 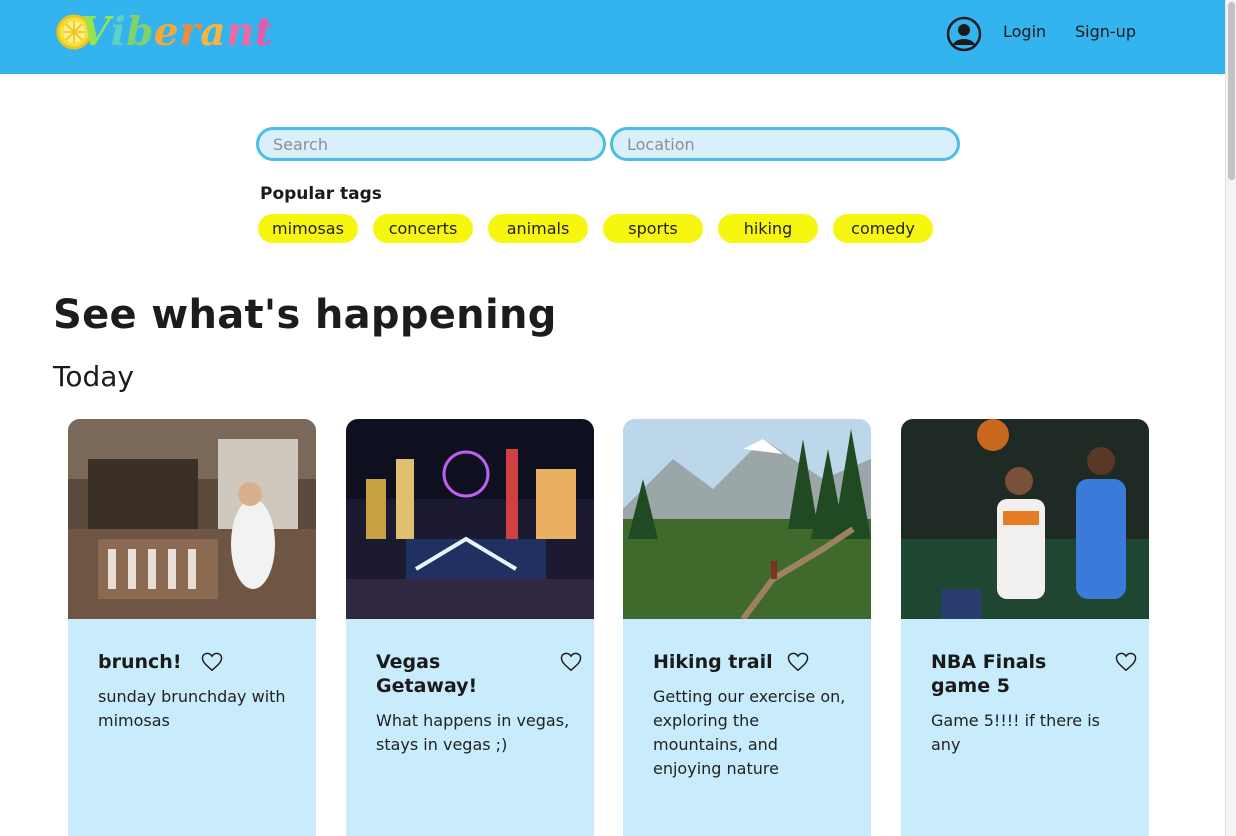 I want to click on event-image-basketball, so click(x=1025, y=519).